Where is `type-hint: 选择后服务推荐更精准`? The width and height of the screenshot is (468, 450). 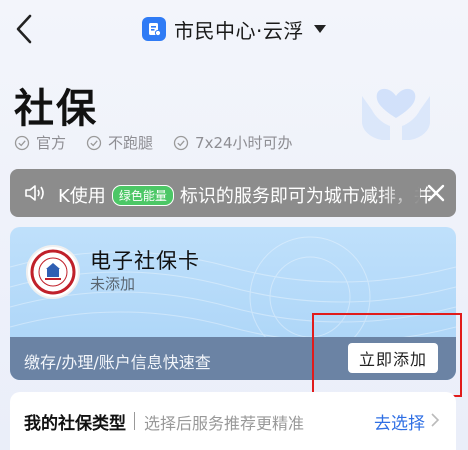 type-hint: 选择后服务推荐更精准 is located at coordinates (224, 423).